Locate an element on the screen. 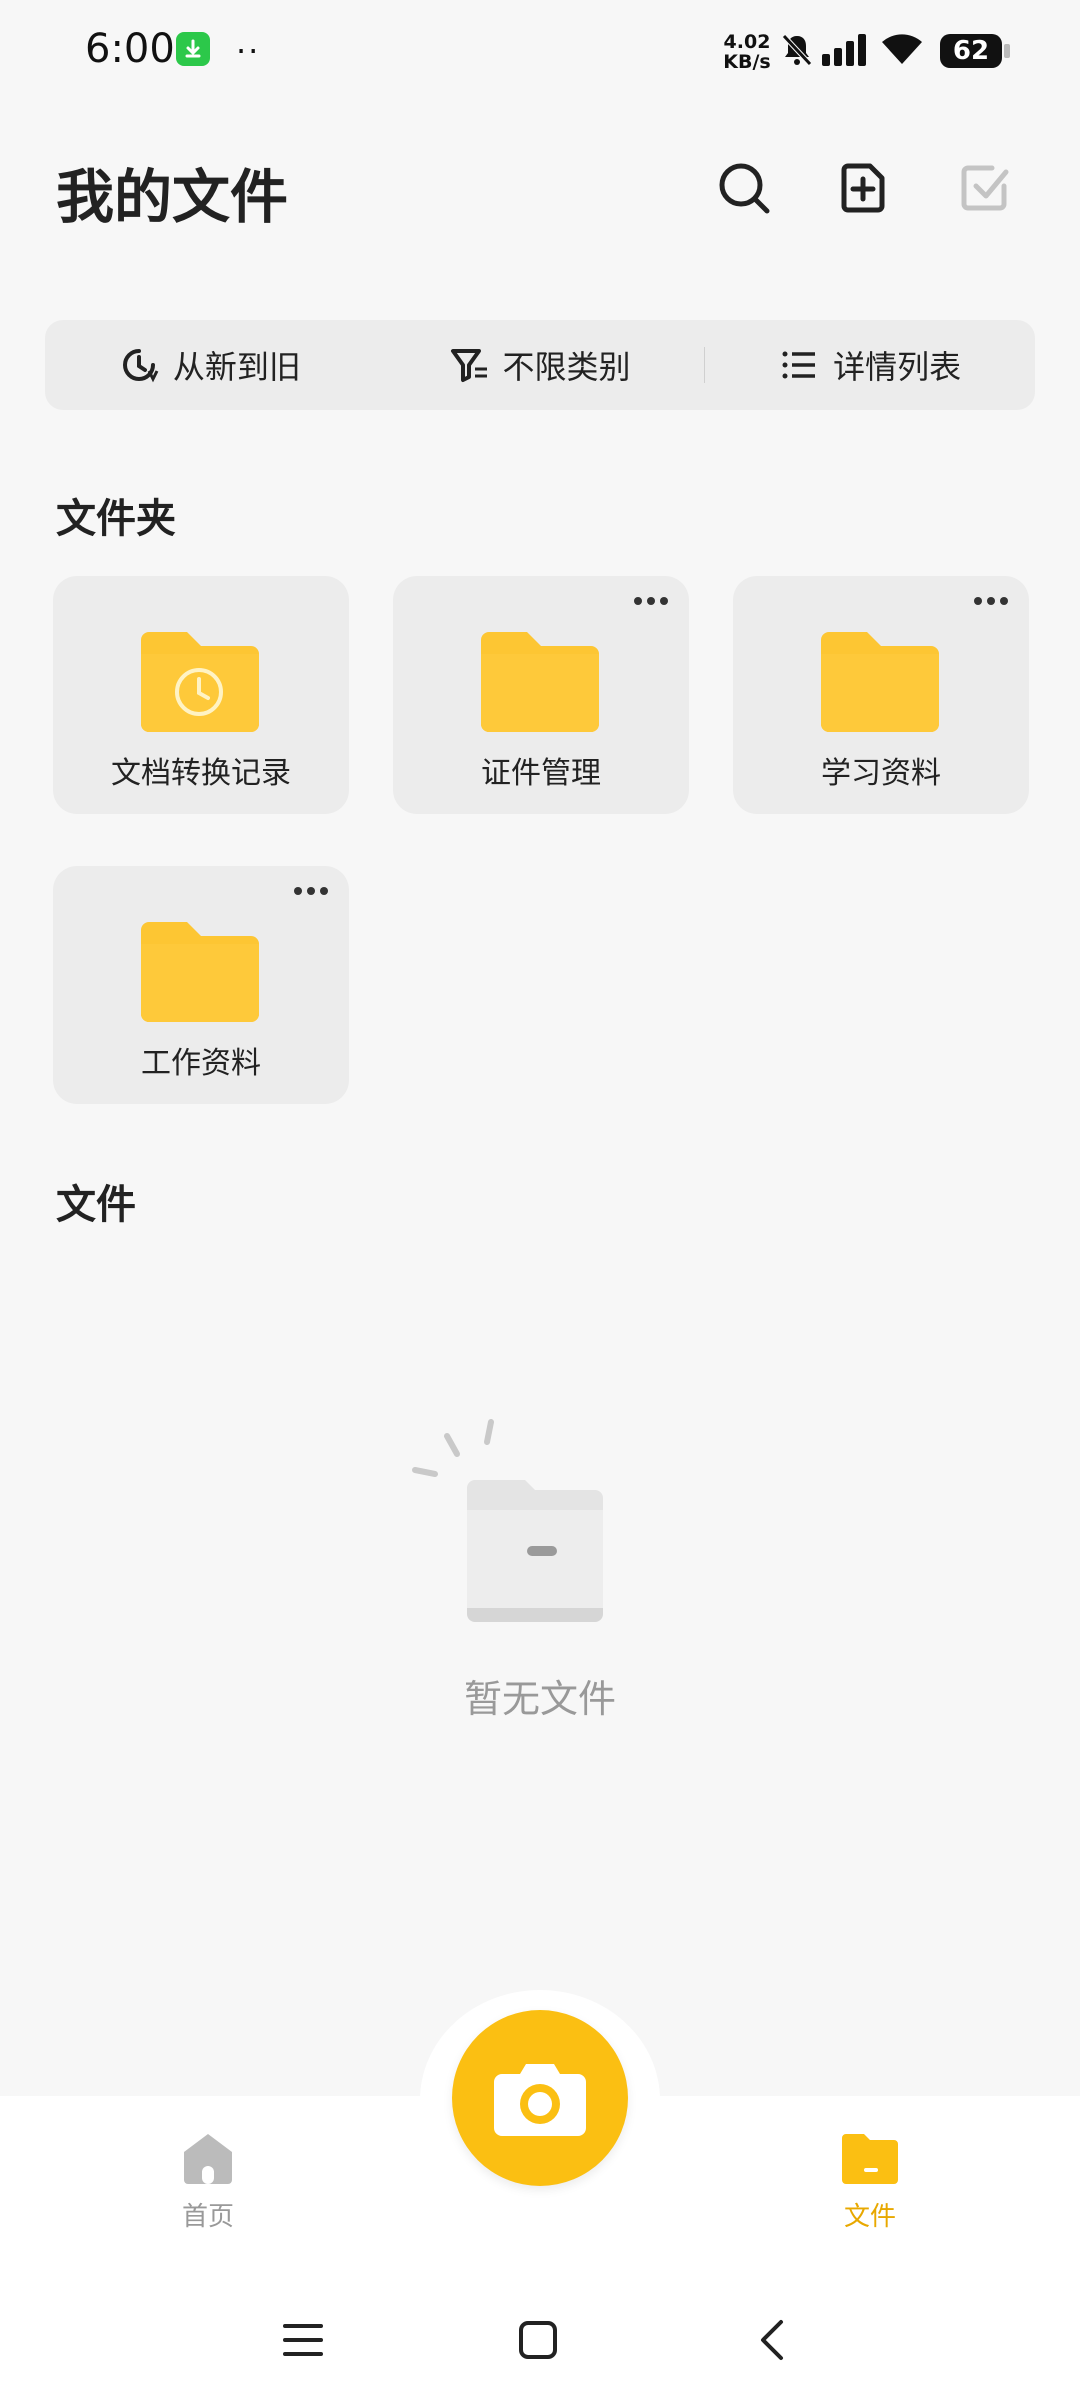 This screenshot has width=1080, height=2400. download-badge-icon is located at coordinates (193, 49).